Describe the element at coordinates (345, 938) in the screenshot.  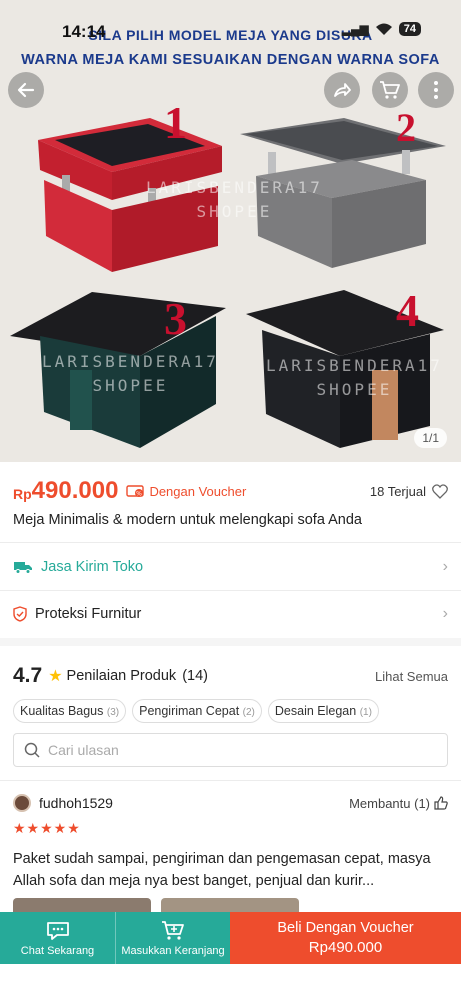
I see `buy-with-voucher-button: Beli Dengan Voucher Rp490.000` at that location.